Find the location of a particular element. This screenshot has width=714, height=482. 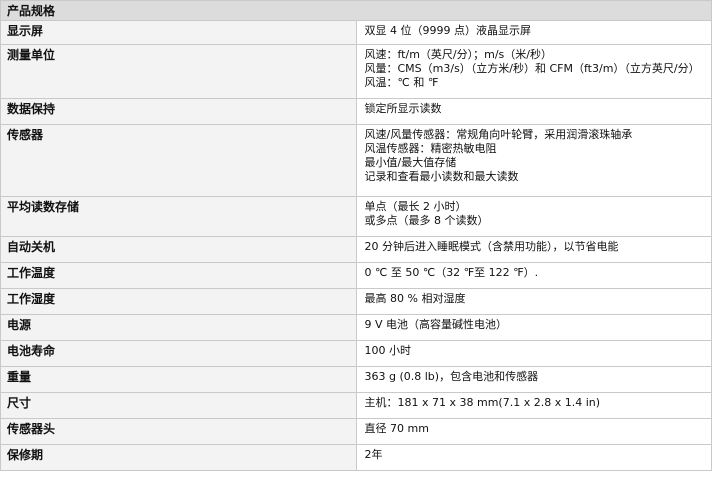

value-line: 2年 is located at coordinates (373, 454).